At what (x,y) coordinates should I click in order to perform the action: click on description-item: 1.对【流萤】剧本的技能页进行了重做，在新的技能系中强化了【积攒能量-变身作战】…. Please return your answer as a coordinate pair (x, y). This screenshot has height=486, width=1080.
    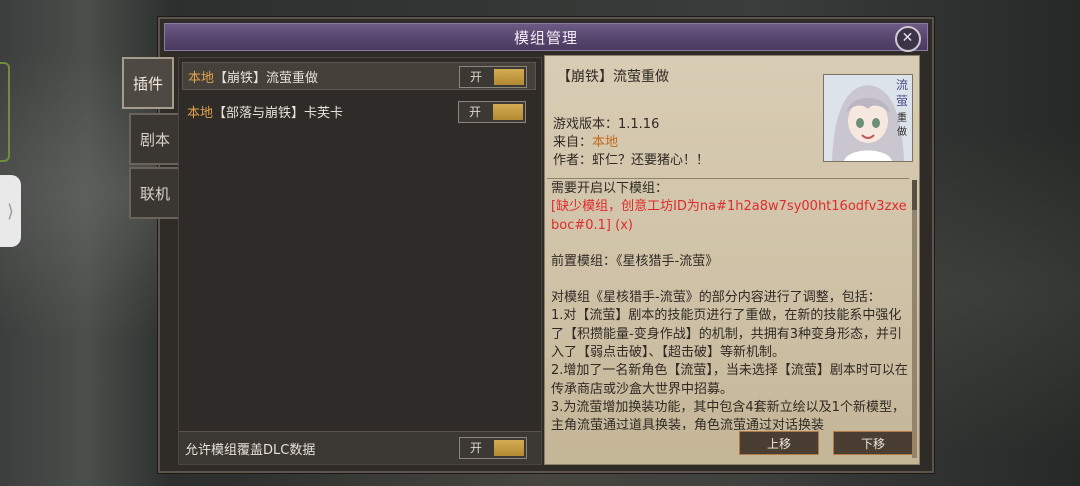
    Looking at the image, I should click on (726, 334).